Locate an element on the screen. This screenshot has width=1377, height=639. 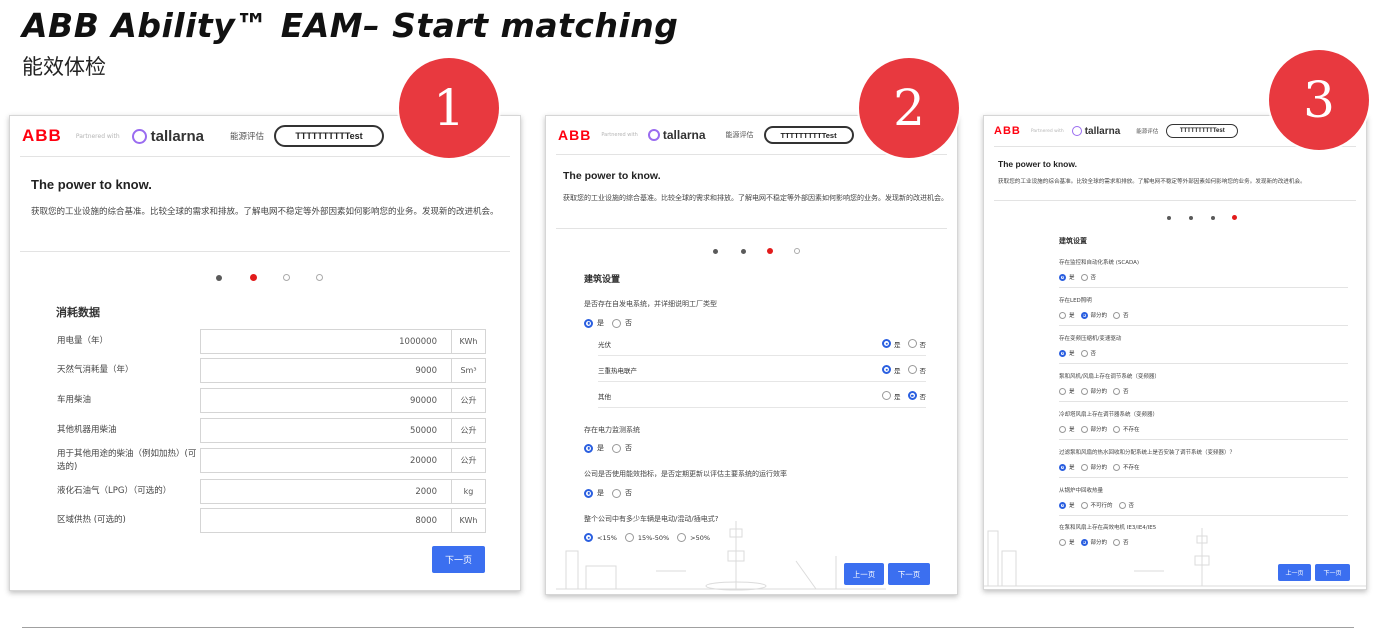
step-badge-3: 3 is located at coordinates (1319, 100).